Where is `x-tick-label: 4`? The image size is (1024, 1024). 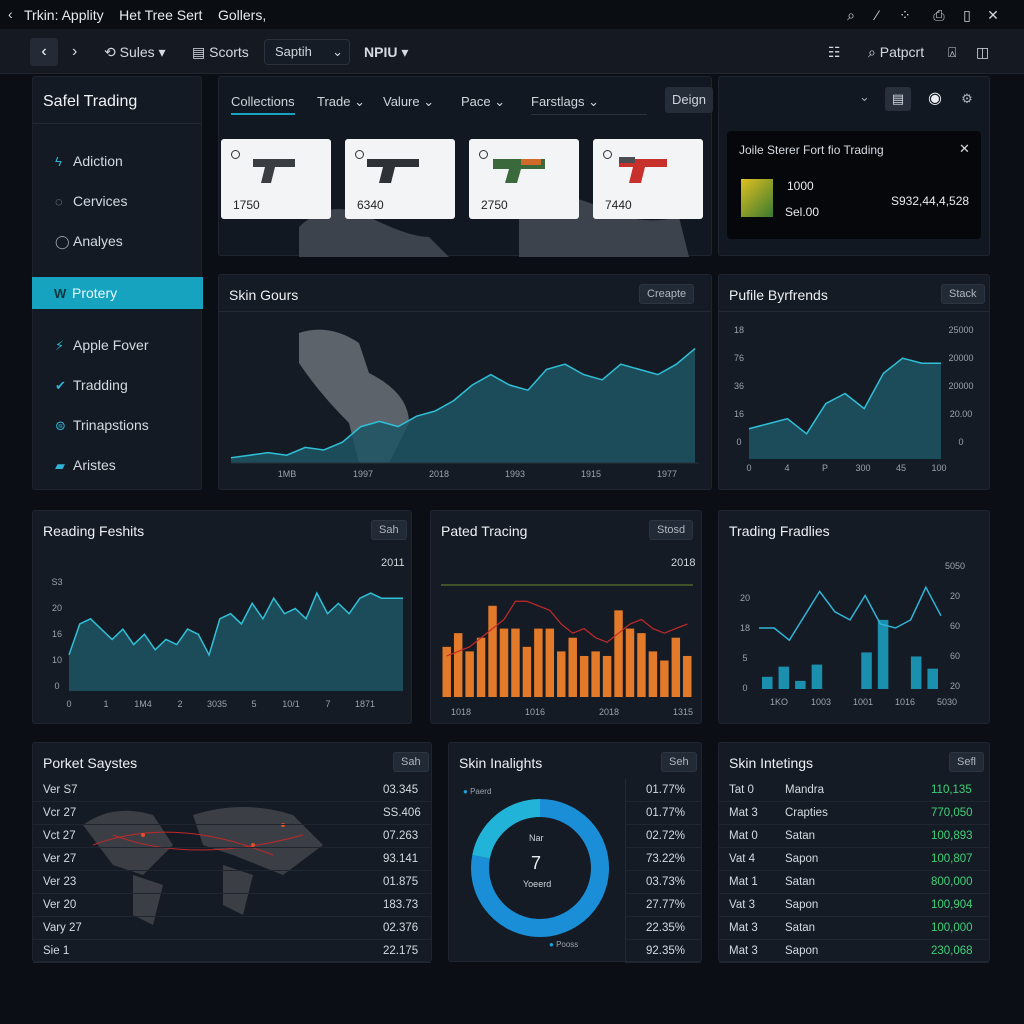
x-tick-label: 4 is located at coordinates (786, 468).